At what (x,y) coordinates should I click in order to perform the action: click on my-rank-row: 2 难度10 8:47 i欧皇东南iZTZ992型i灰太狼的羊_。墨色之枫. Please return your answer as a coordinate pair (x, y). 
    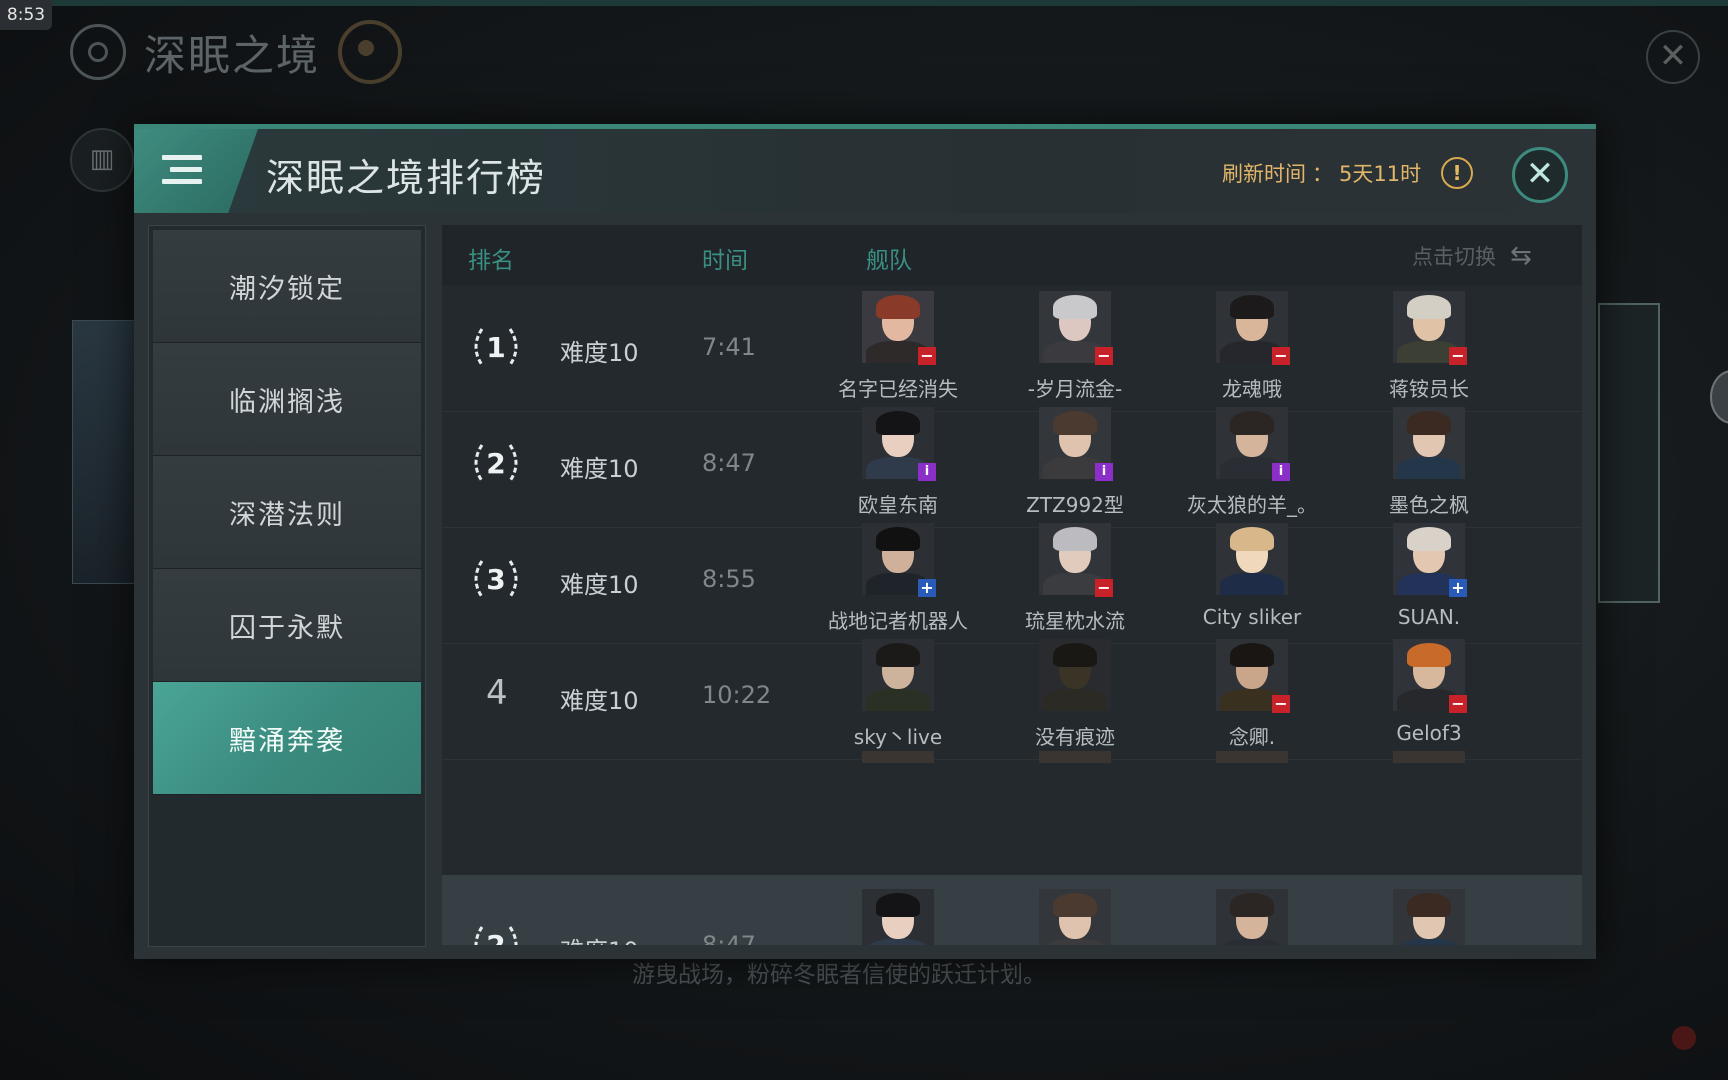
    Looking at the image, I should click on (1012, 910).